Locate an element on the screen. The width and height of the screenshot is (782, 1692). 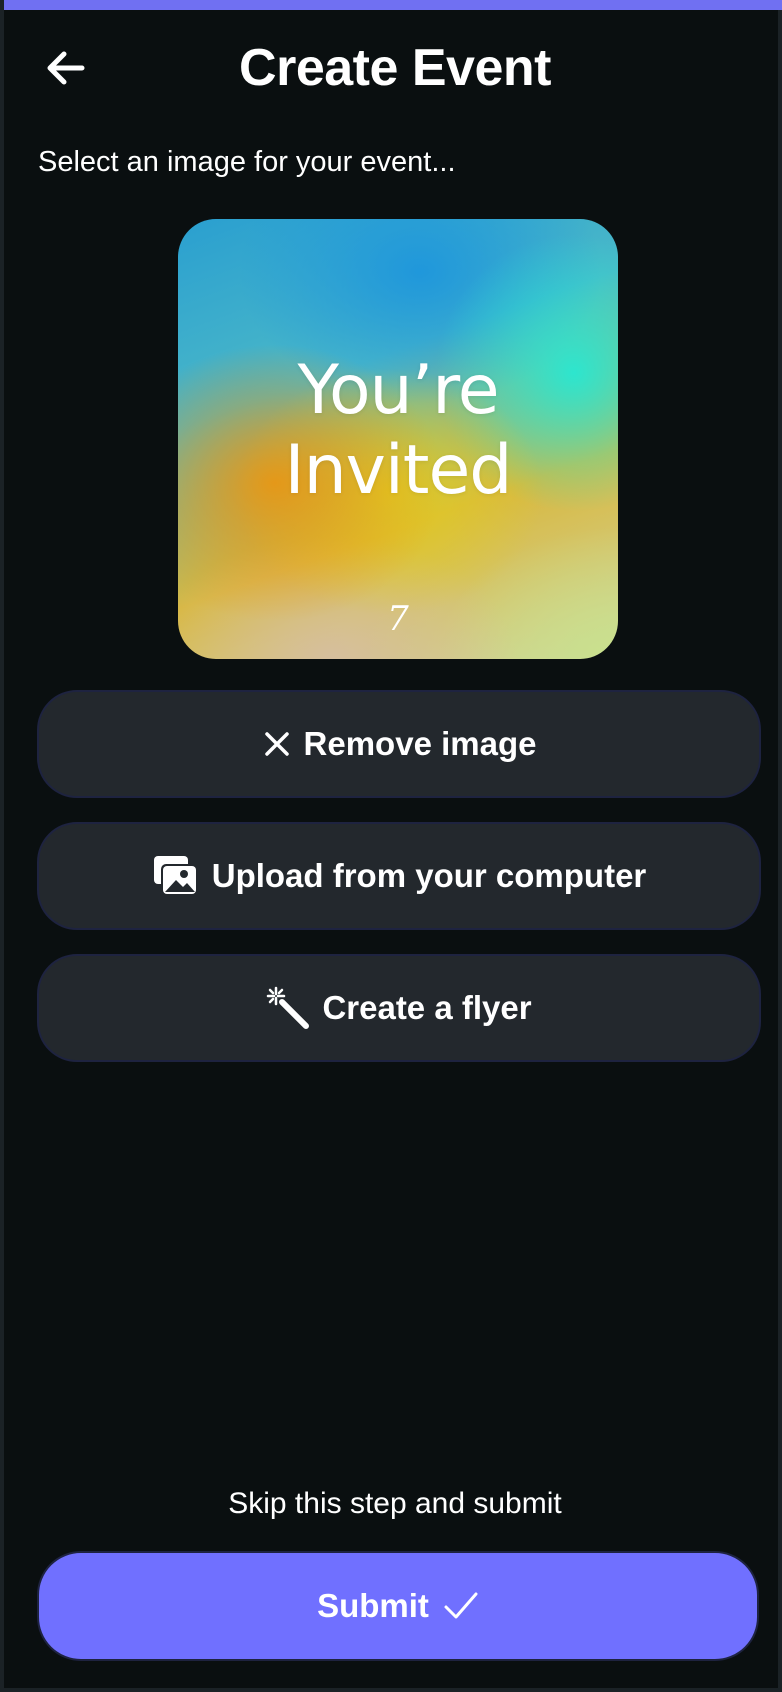
header: Create Event is located at coordinates (393, 68).